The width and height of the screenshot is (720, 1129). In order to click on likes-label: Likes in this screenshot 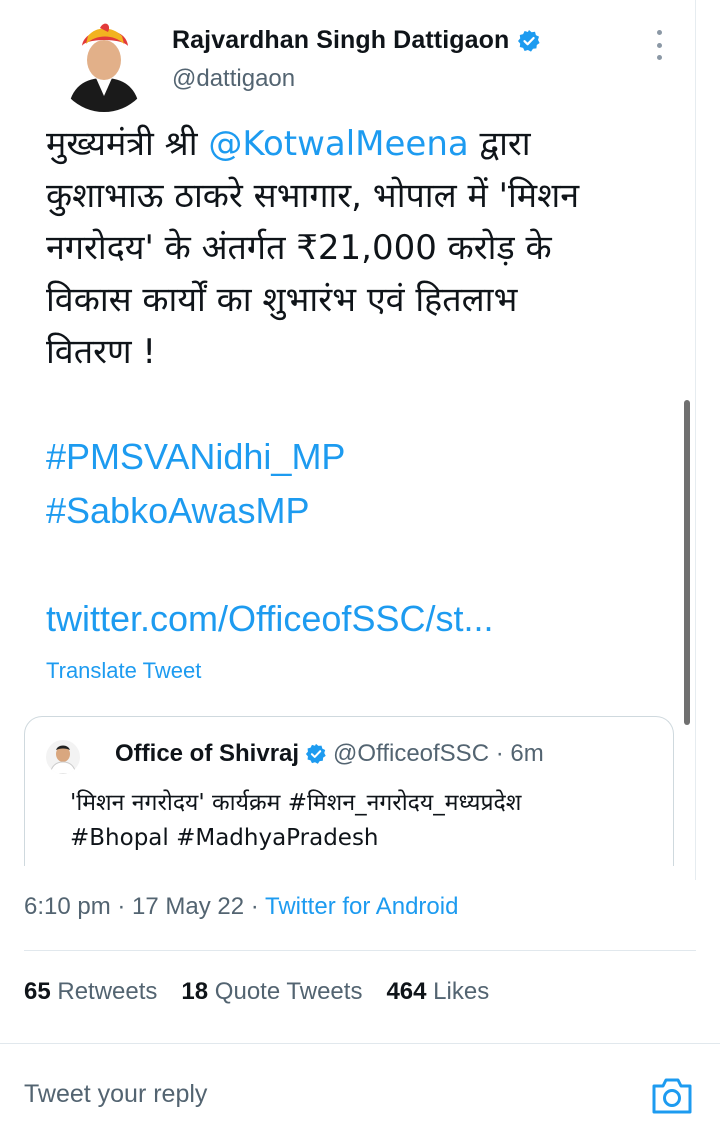, I will do `click(461, 991)`.